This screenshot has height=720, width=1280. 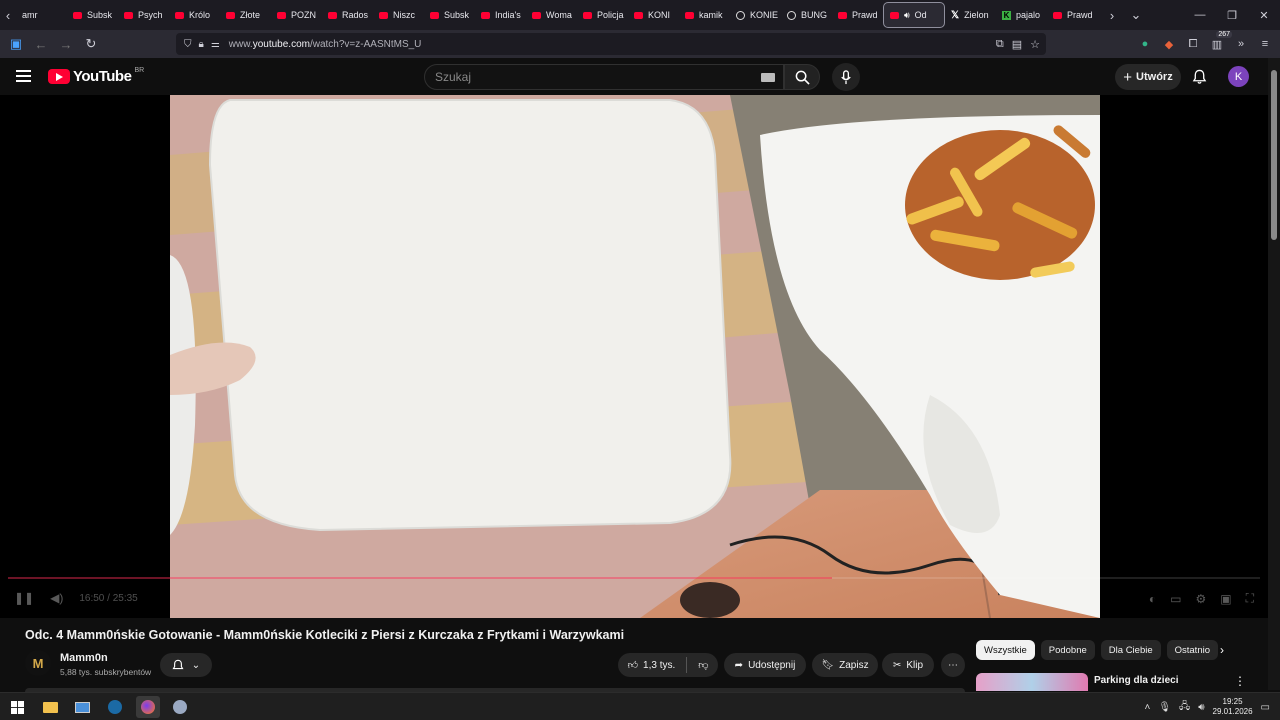 I want to click on tab-list-dropdown-icon: ⌄, so click(x=1136, y=15).